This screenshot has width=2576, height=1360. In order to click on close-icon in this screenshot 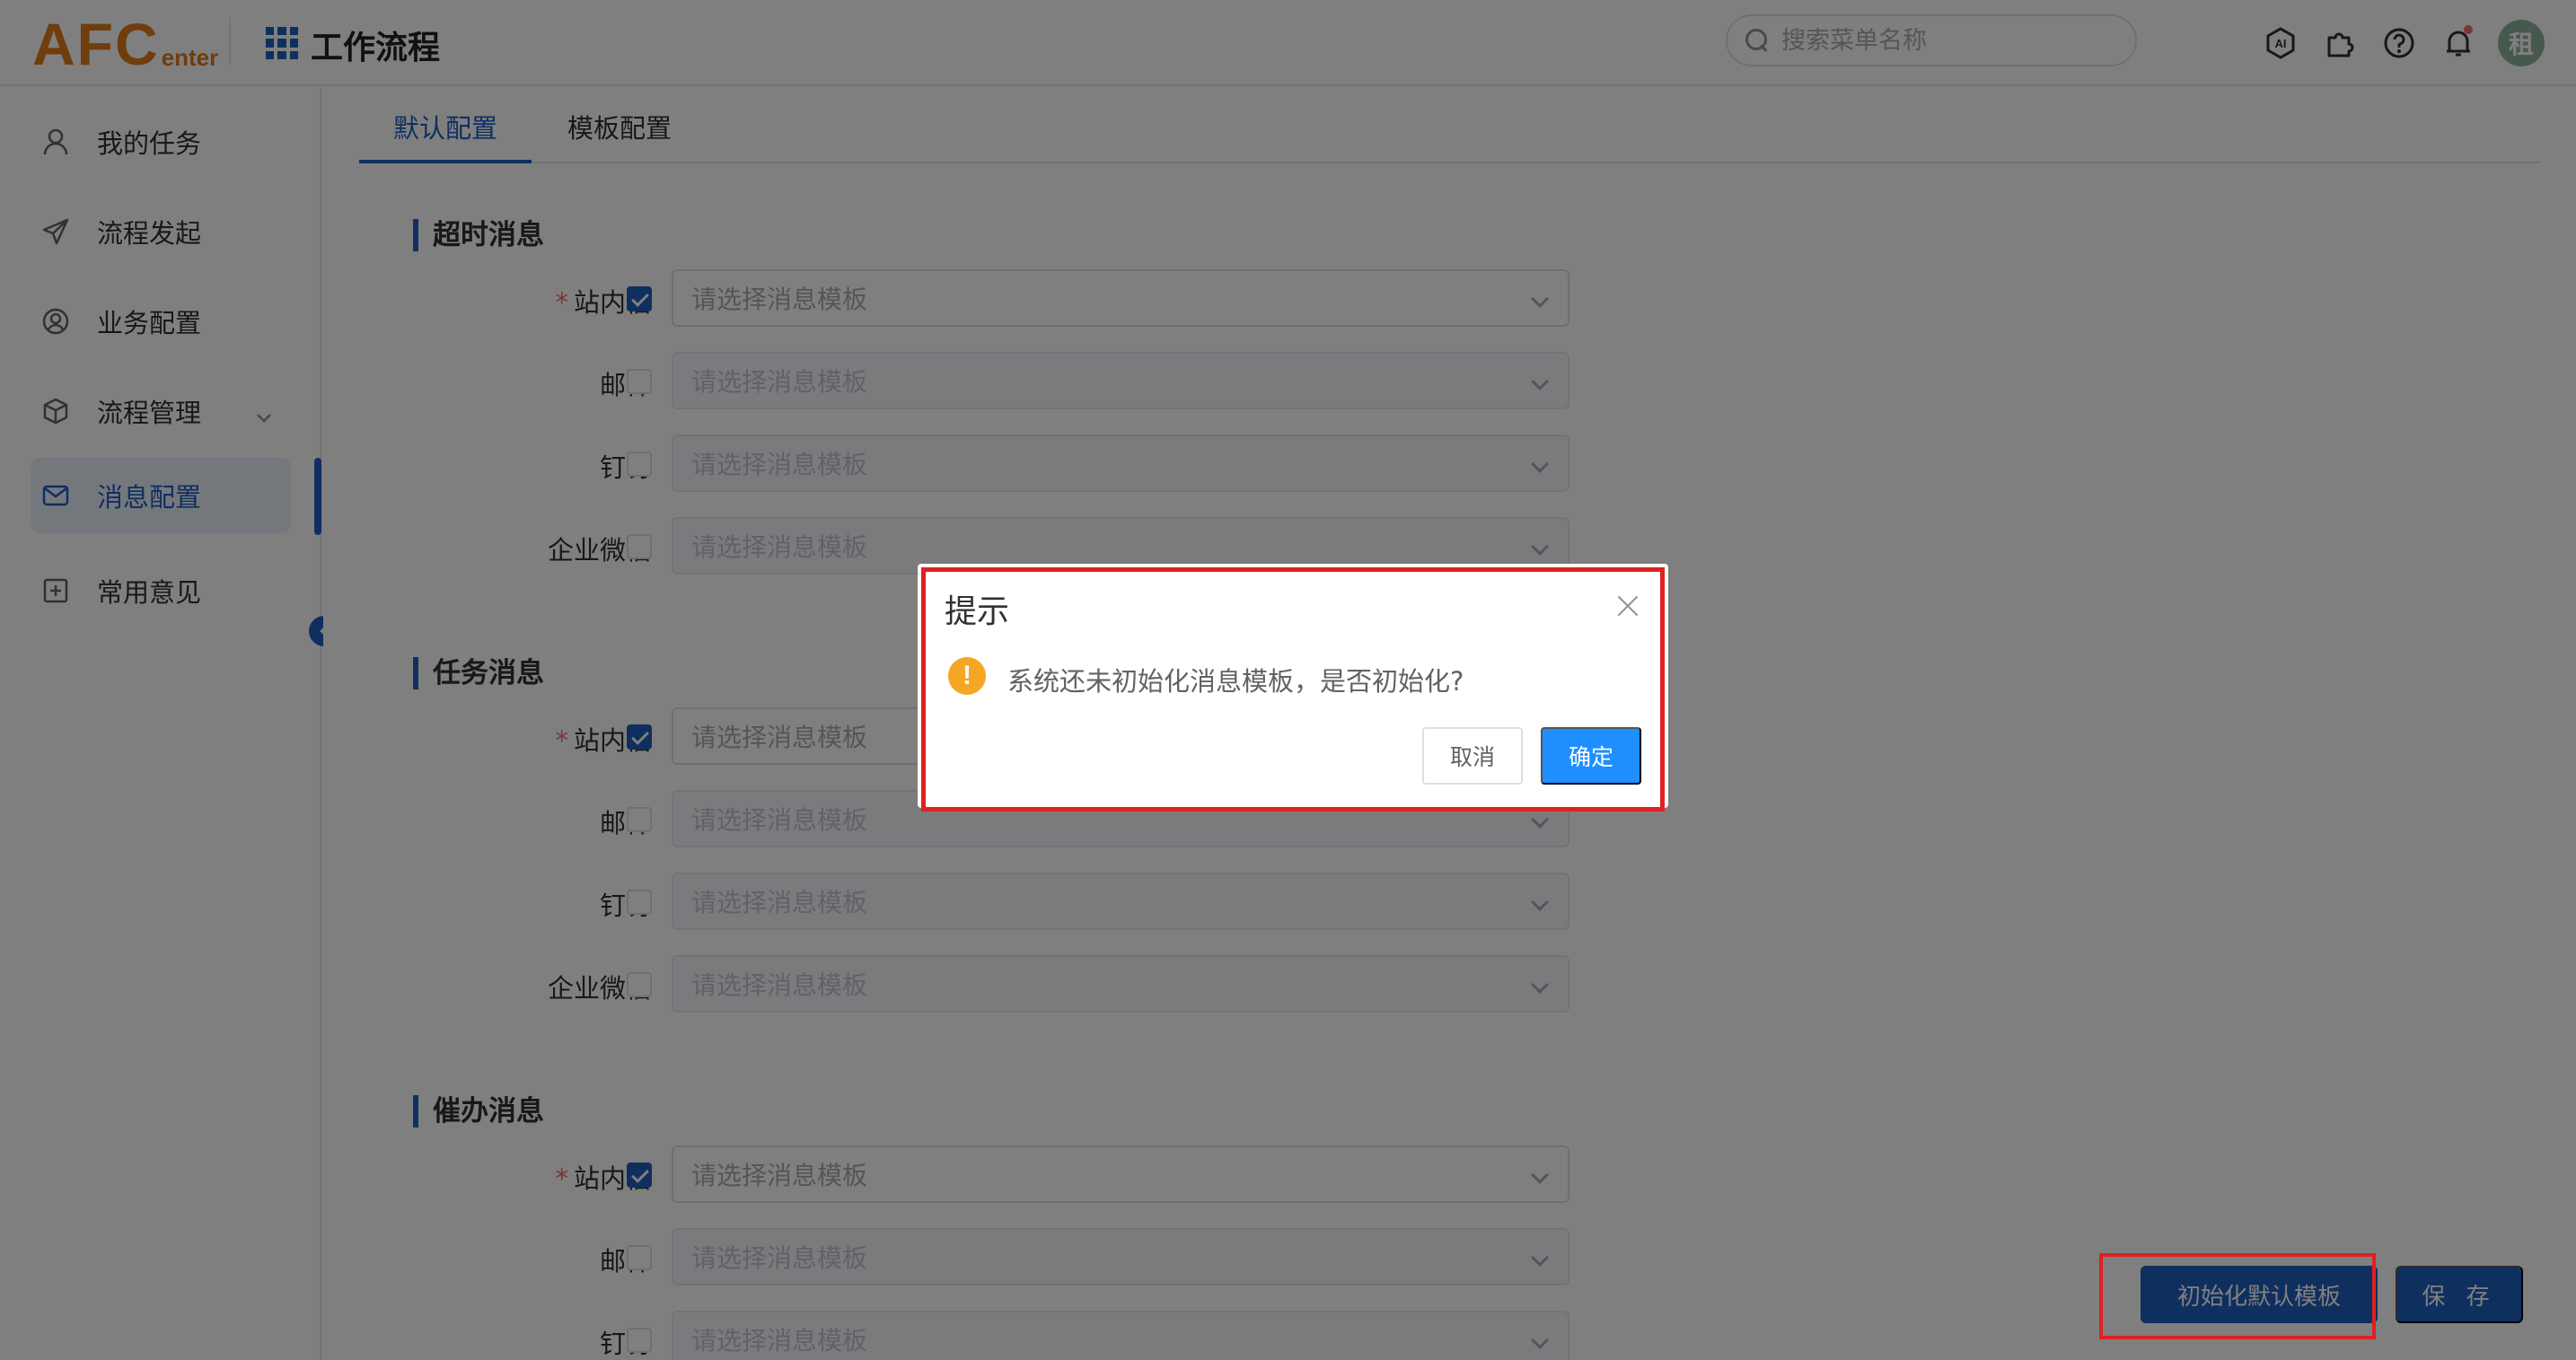, I will do `click(1628, 606)`.